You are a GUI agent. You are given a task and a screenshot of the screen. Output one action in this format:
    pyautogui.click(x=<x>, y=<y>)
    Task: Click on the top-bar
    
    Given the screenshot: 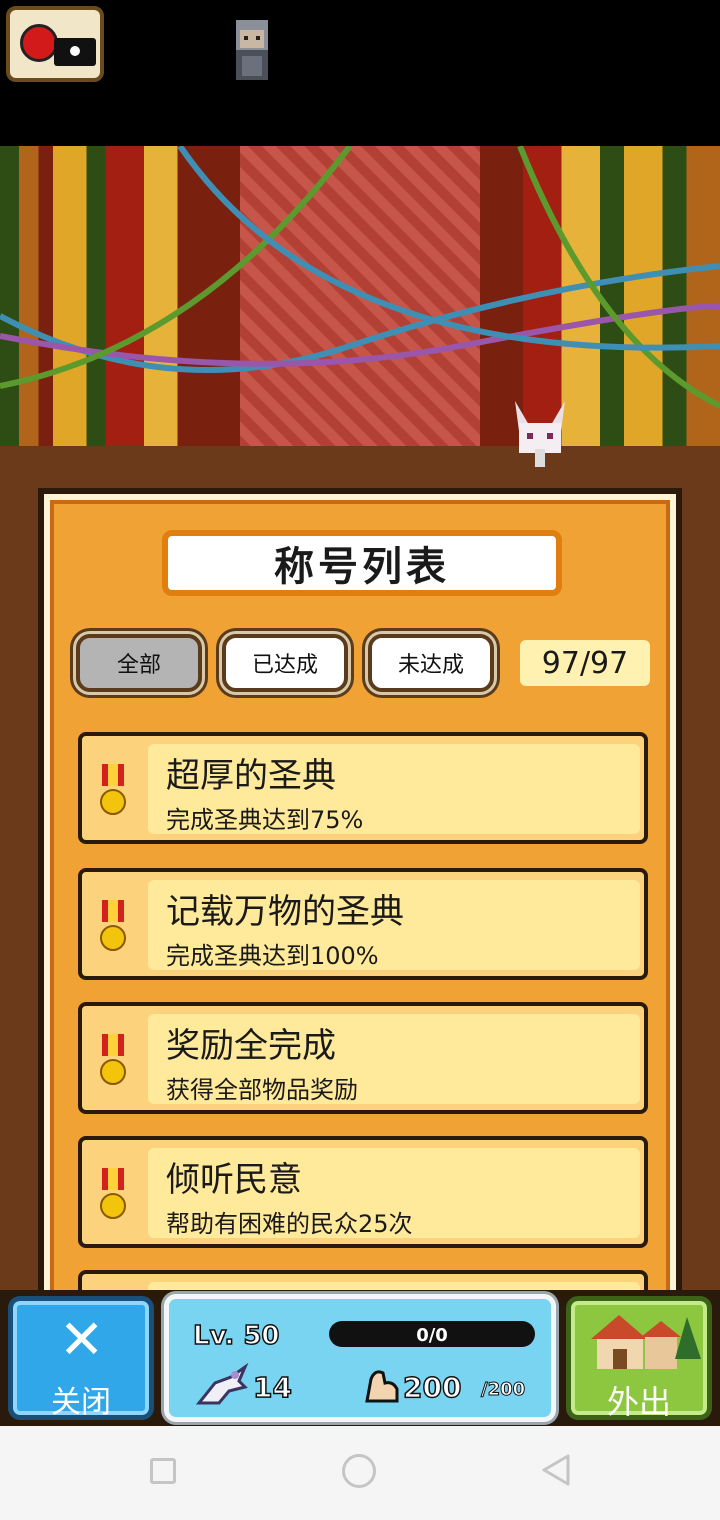 What is the action you would take?
    pyautogui.click(x=360, y=73)
    